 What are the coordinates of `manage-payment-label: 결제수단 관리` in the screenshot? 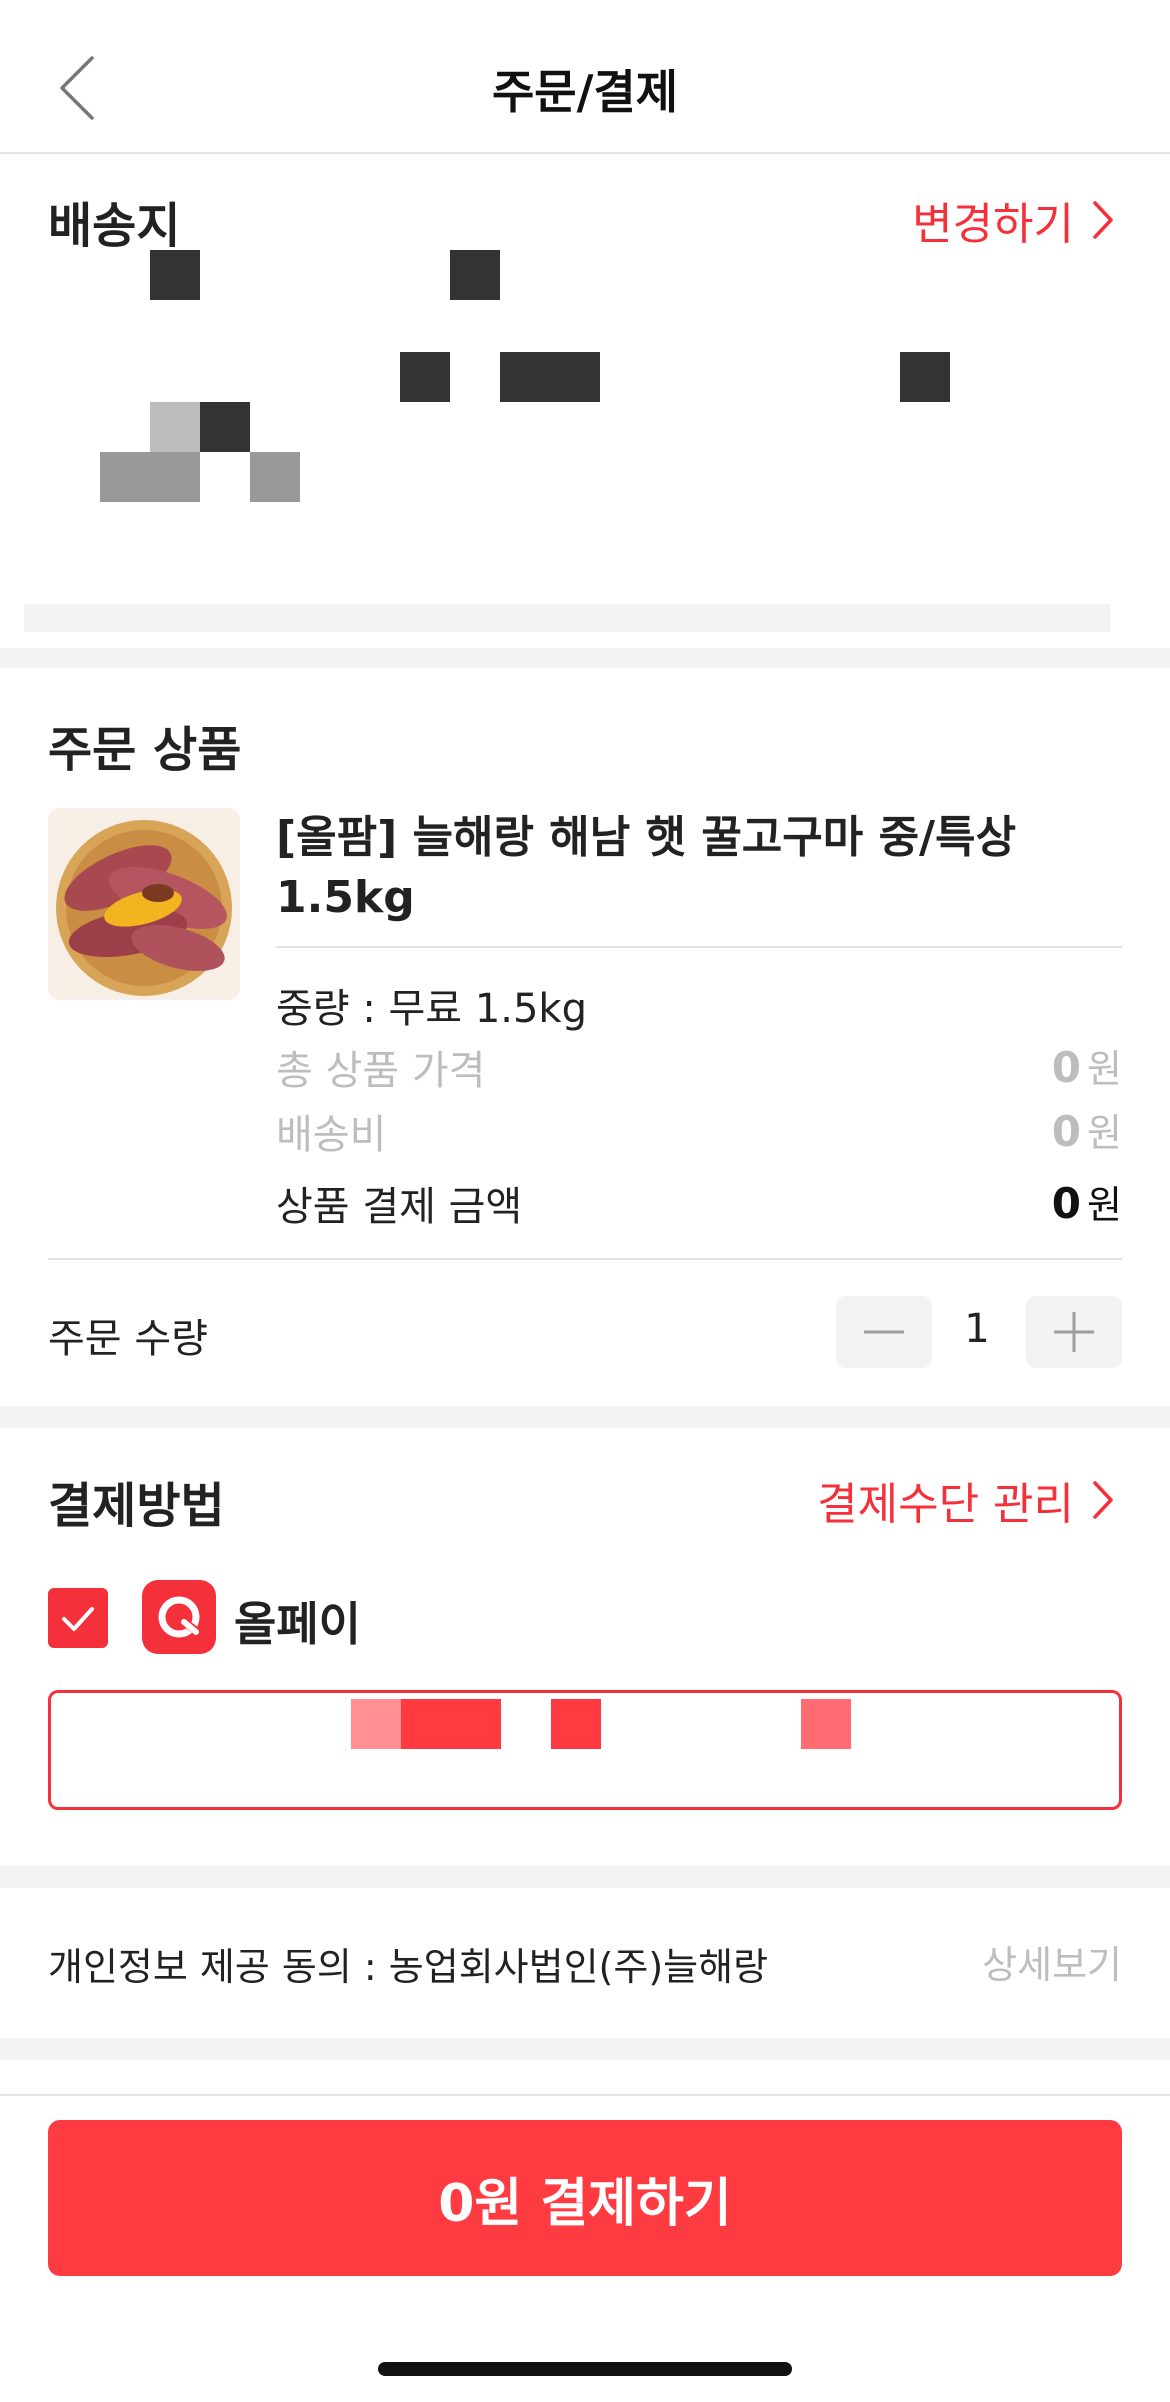 It's located at (945, 1504).